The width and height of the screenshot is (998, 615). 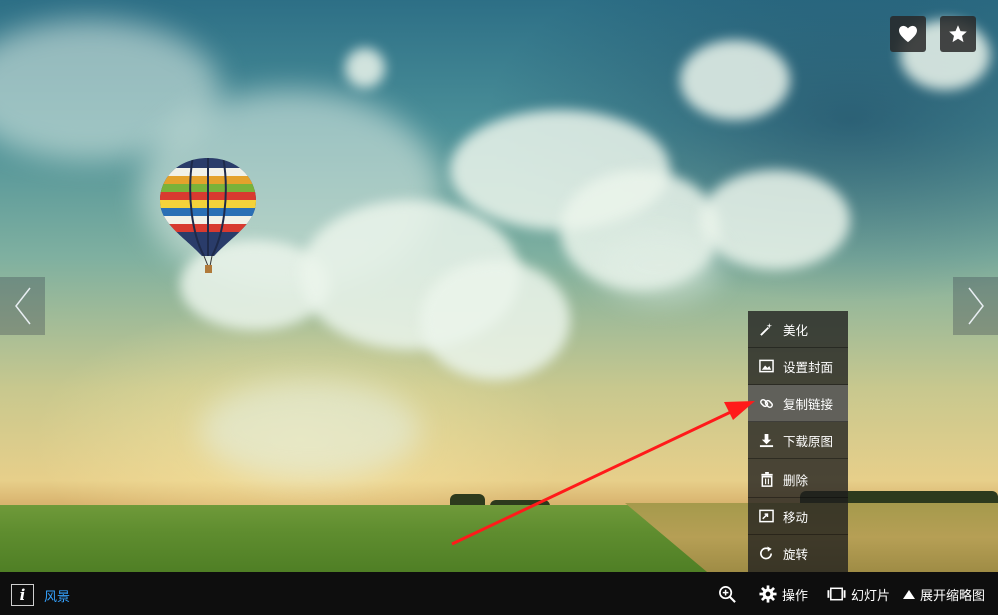 I want to click on menu-item-label: 移动, so click(x=796, y=517).